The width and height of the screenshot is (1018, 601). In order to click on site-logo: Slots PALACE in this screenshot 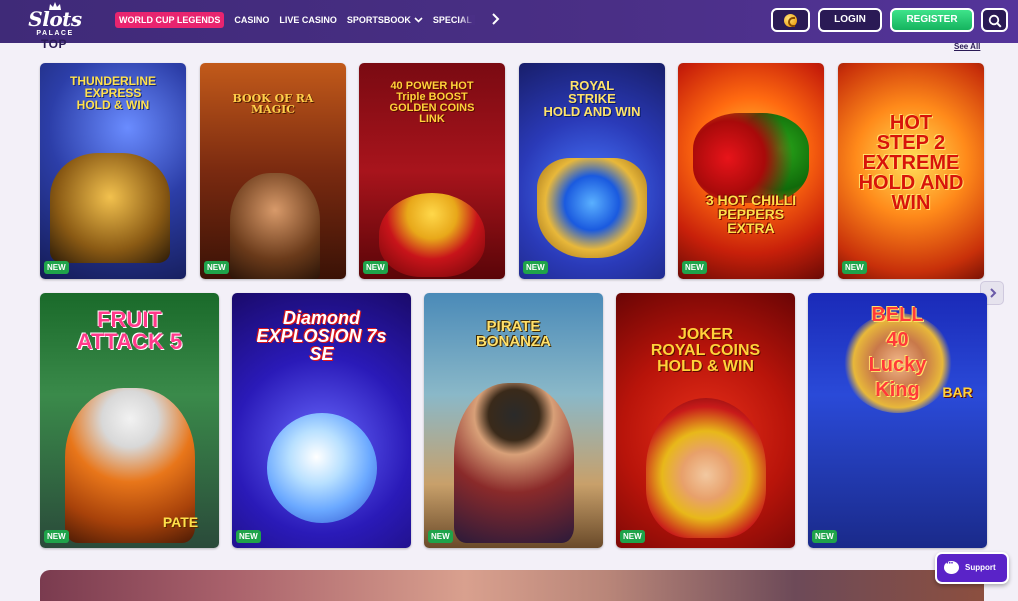, I will do `click(55, 21)`.